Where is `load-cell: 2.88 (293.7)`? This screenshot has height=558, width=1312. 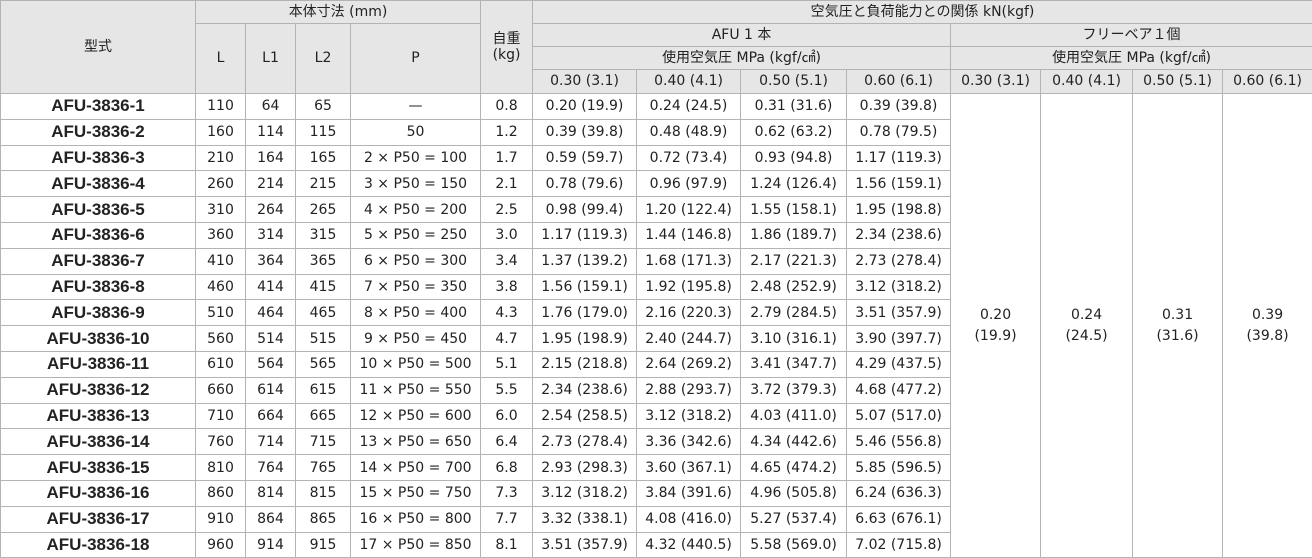
load-cell: 2.88 (293.7) is located at coordinates (689, 390).